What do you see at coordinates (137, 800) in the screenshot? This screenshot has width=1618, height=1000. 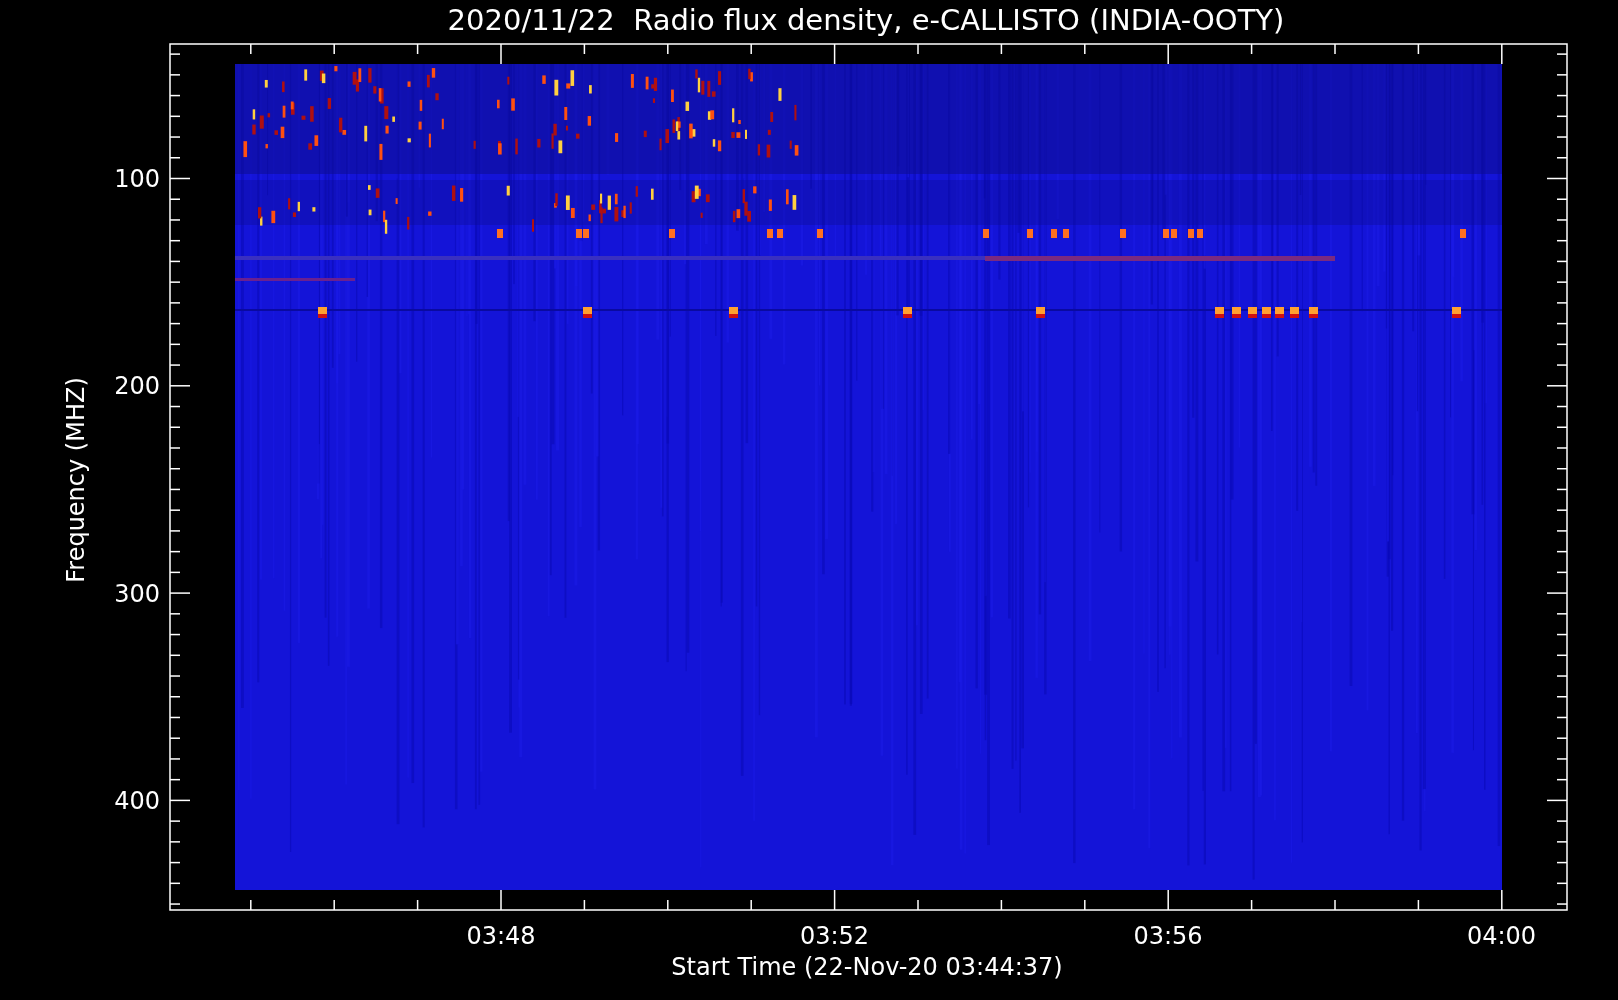 I see `y-tick-label: 400` at bounding box center [137, 800].